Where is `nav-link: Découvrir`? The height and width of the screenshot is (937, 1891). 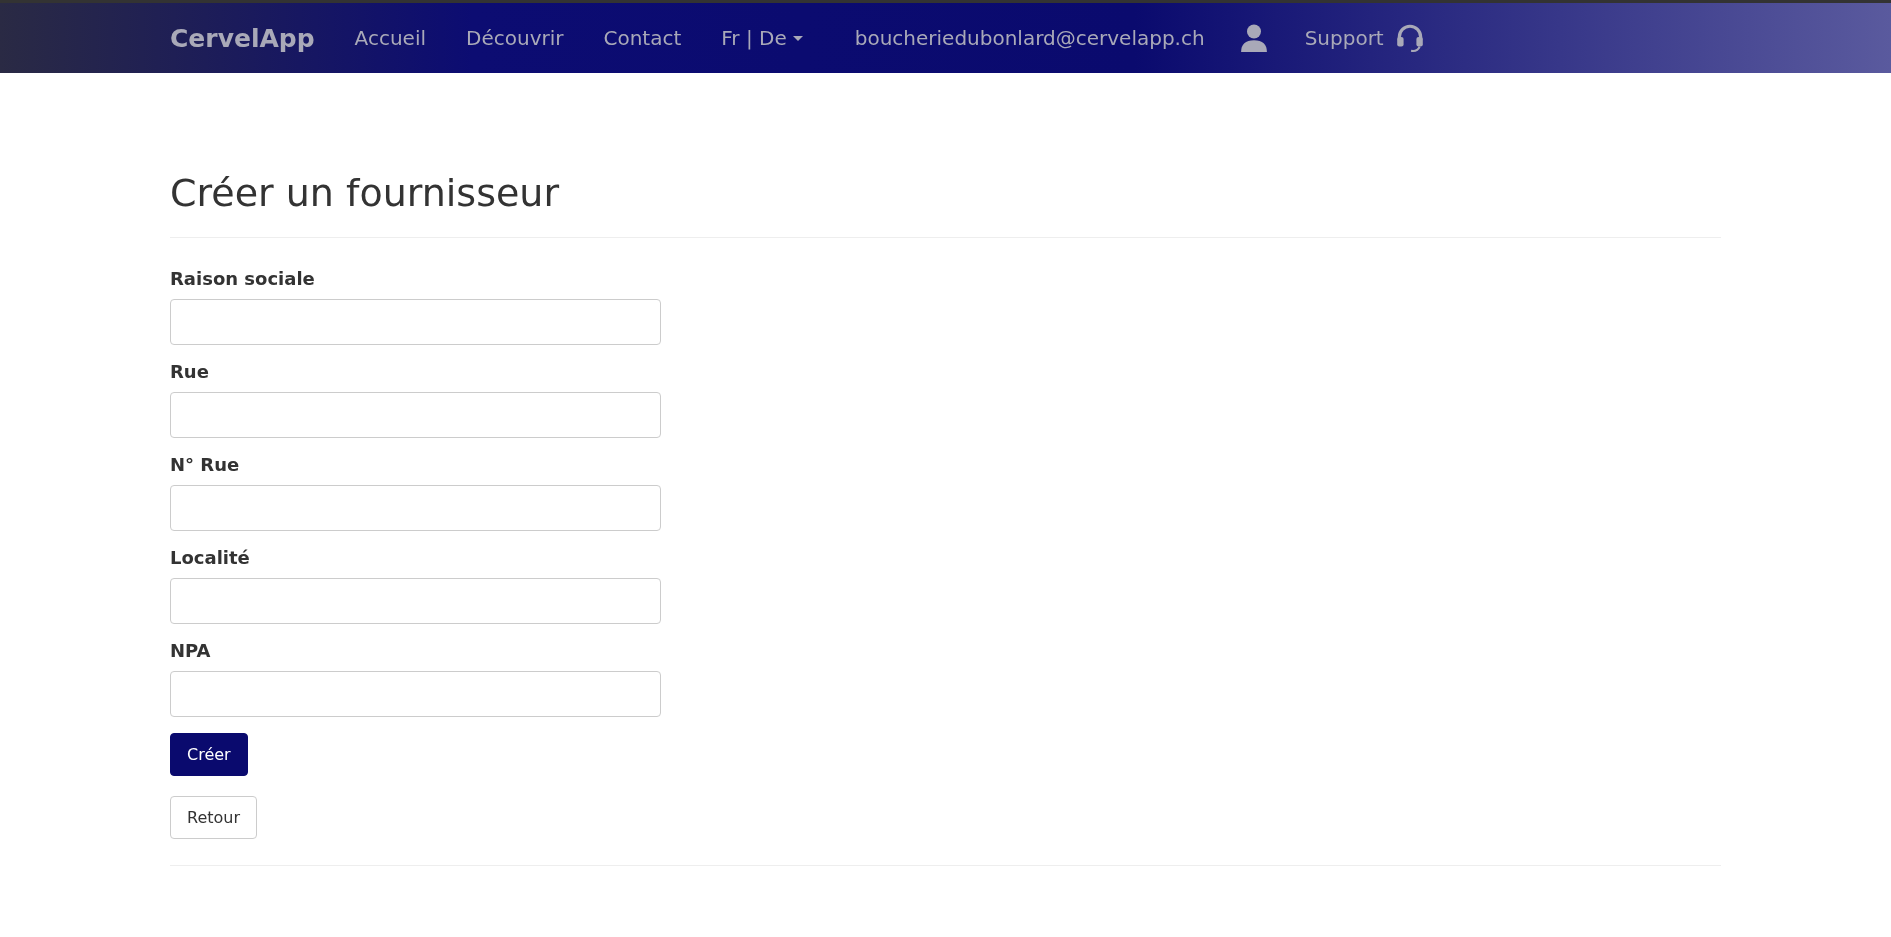
nav-link: Découvrir is located at coordinates (515, 38).